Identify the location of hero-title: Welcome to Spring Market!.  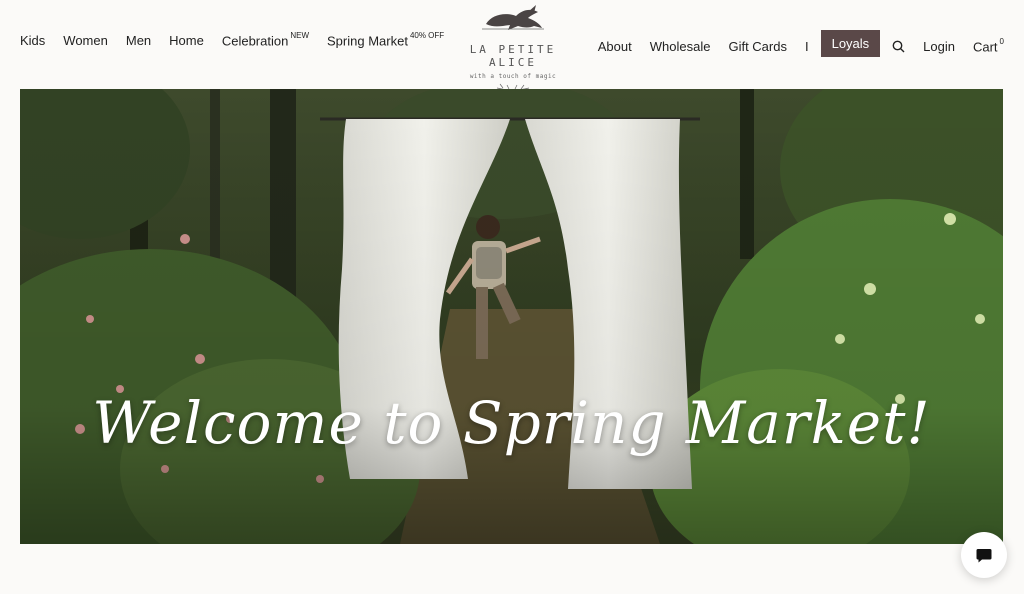
(511, 423).